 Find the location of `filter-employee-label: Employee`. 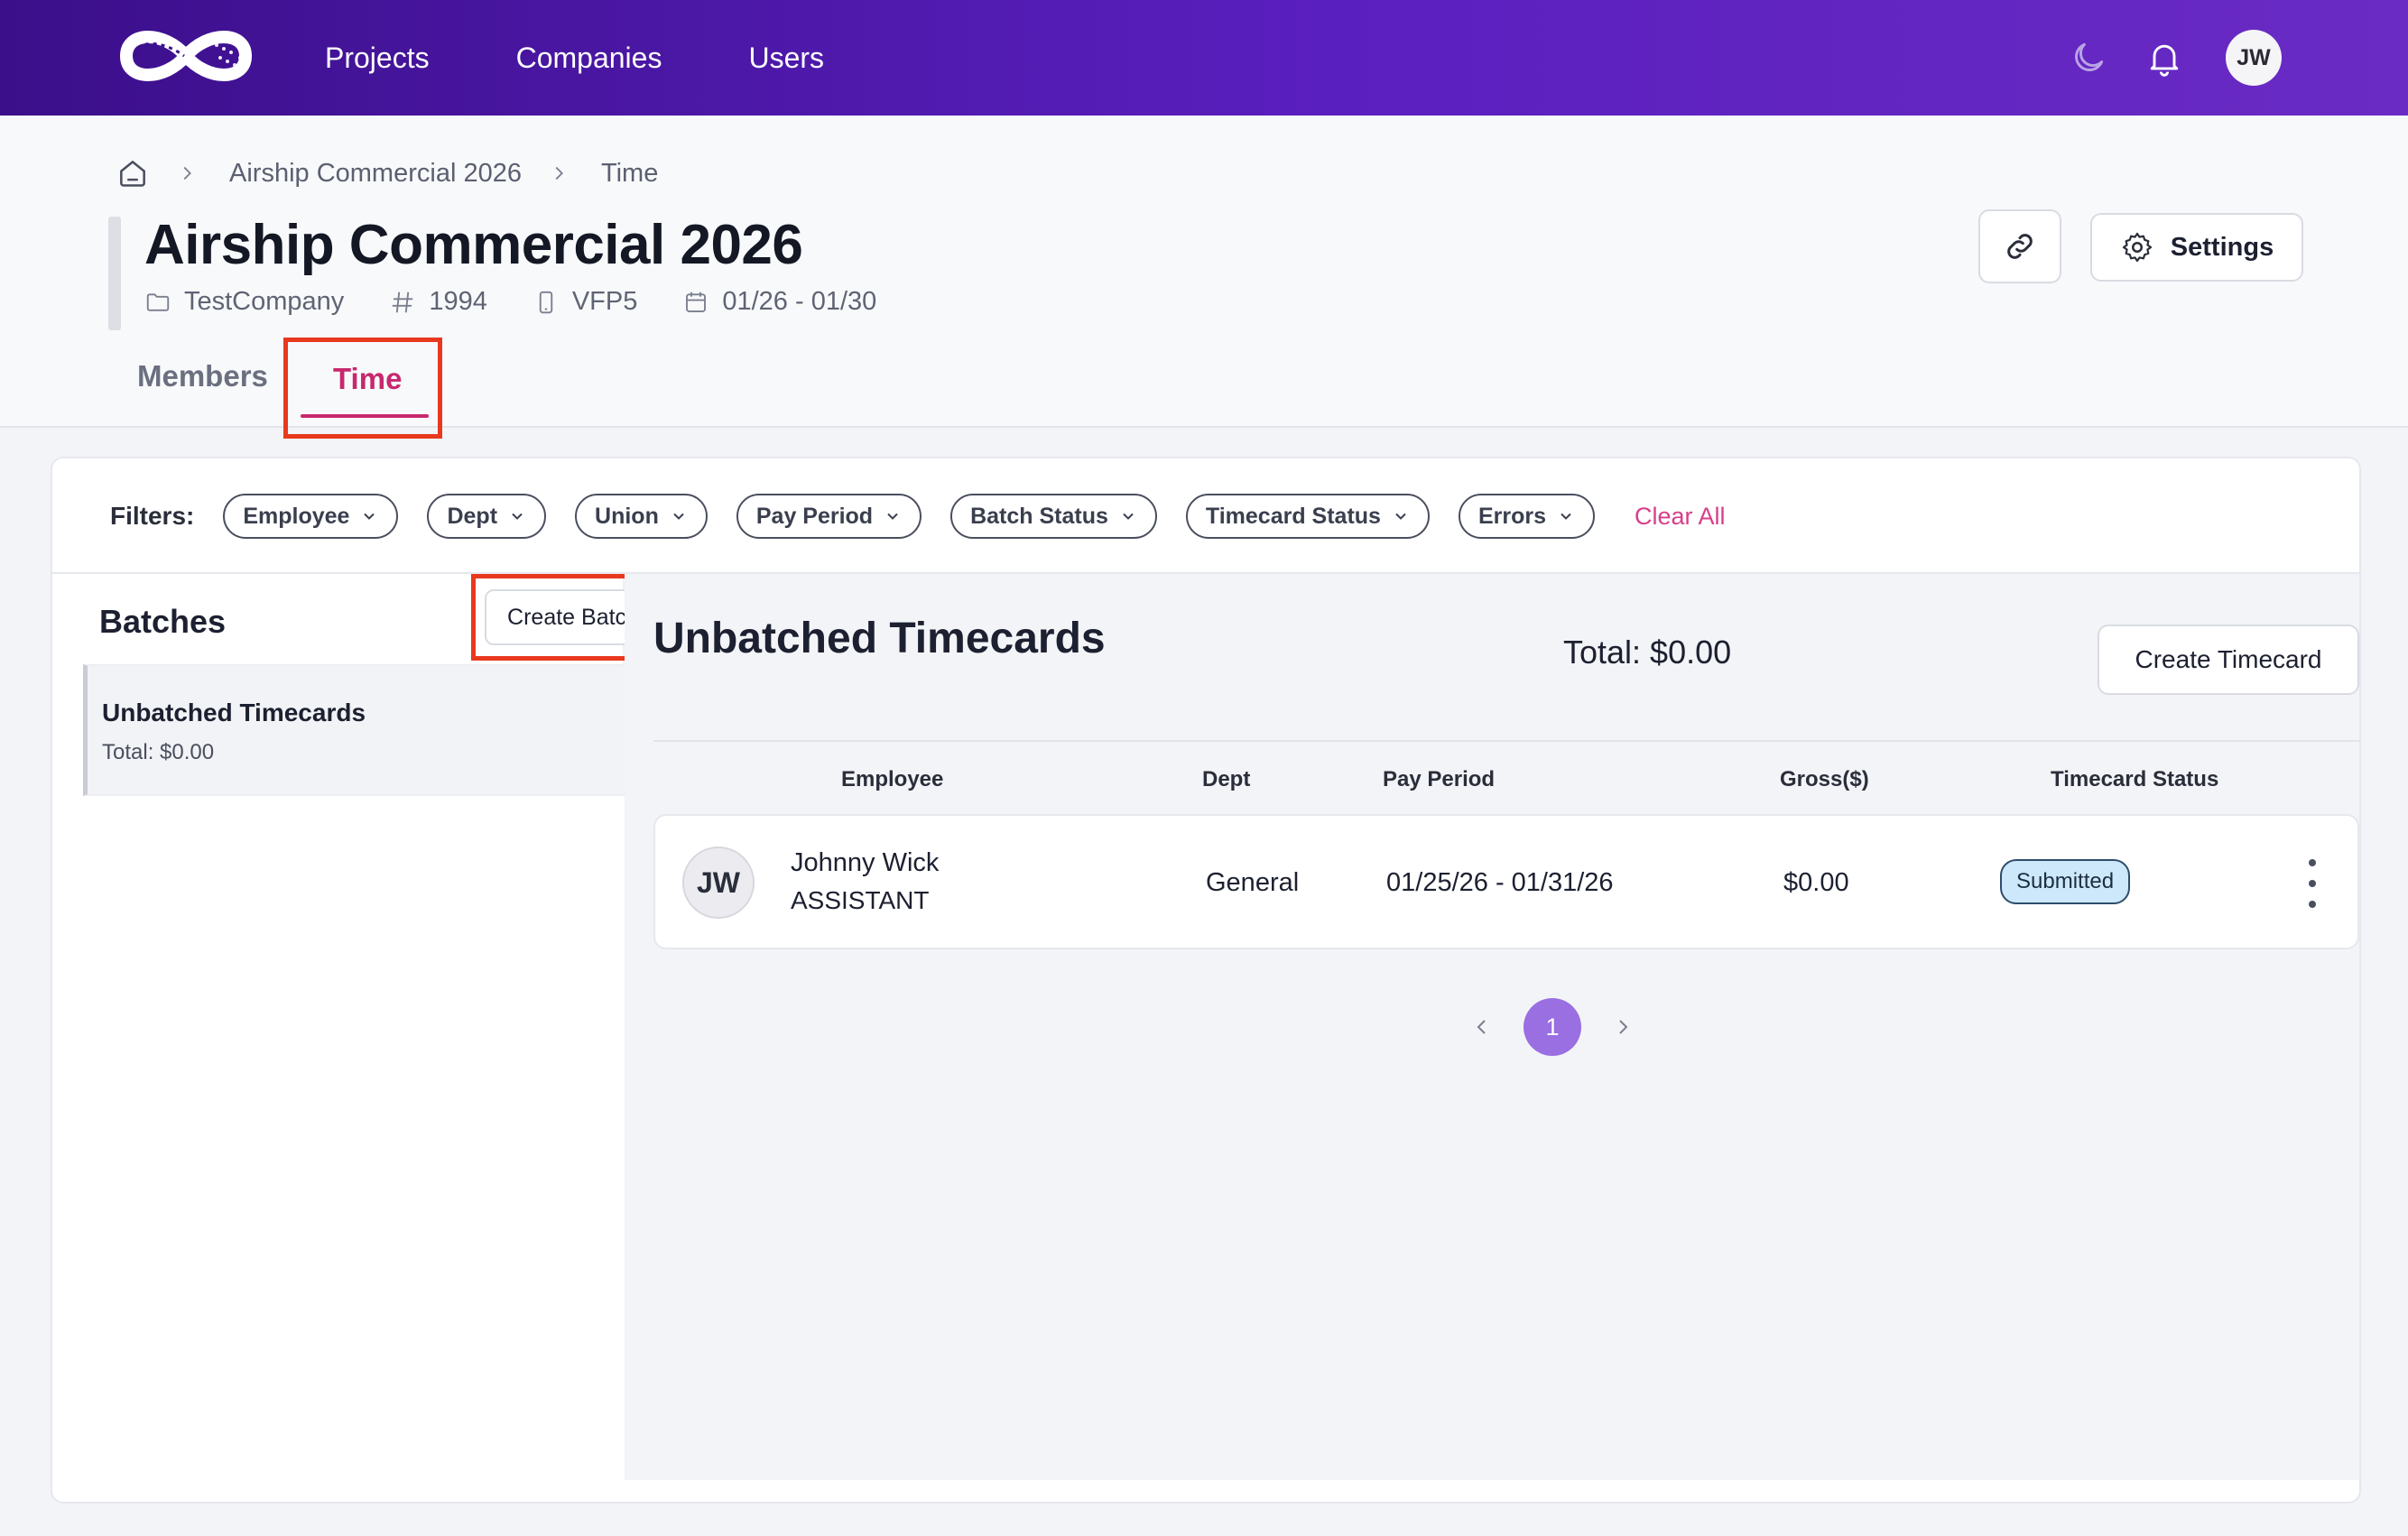

filter-employee-label: Employee is located at coordinates (297, 516).